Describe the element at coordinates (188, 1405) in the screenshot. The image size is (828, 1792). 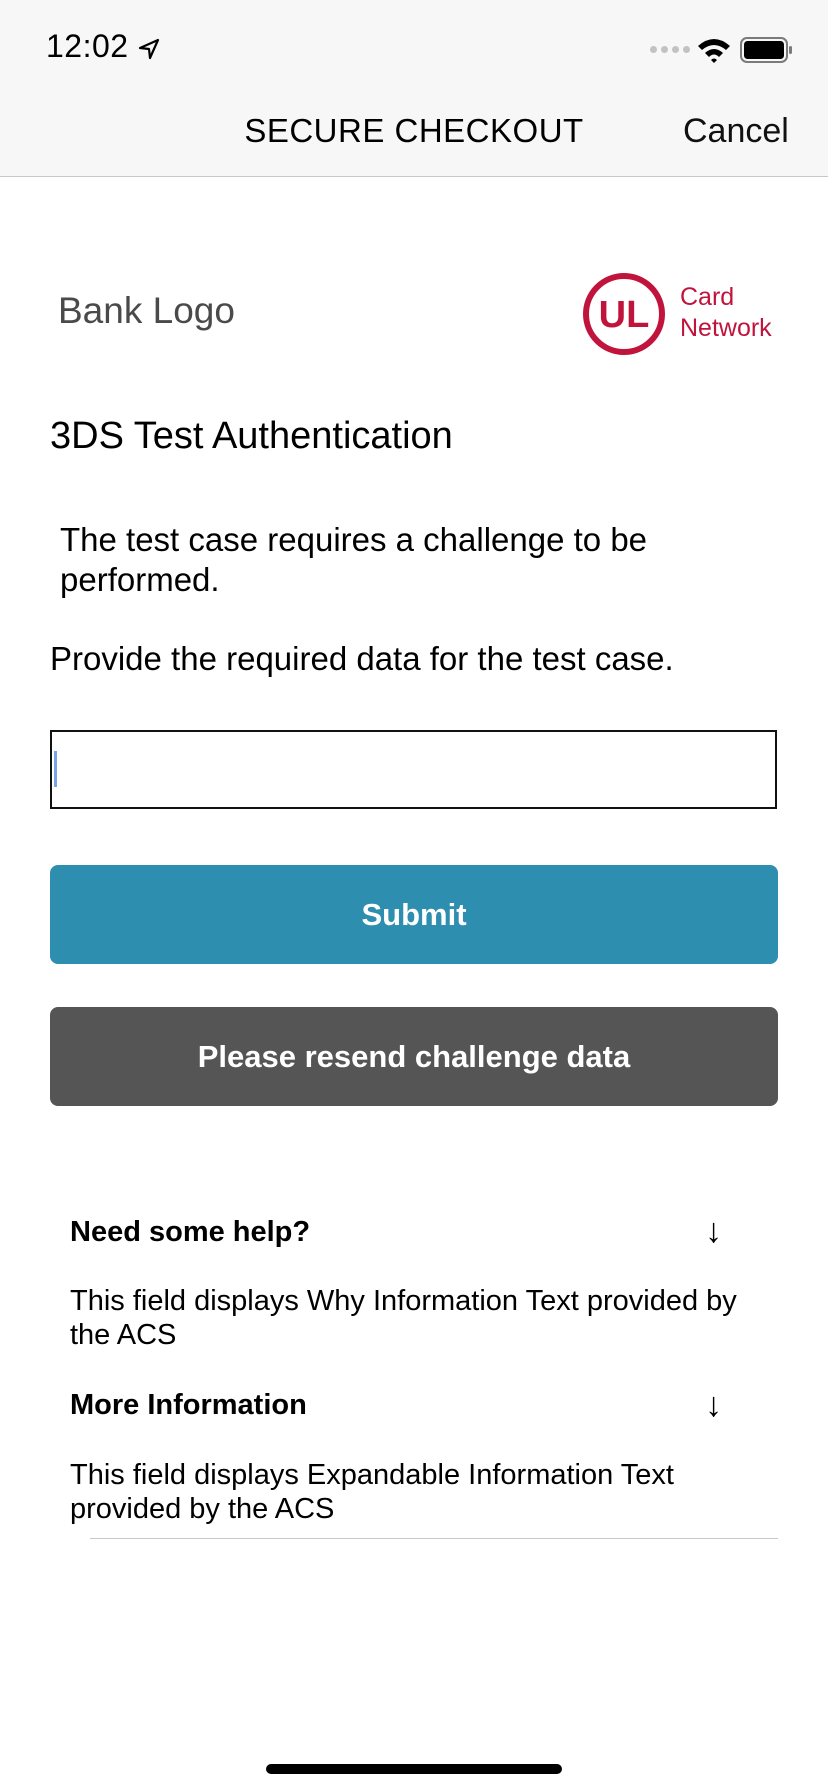
I see `more-info-toggle: More Information` at that location.